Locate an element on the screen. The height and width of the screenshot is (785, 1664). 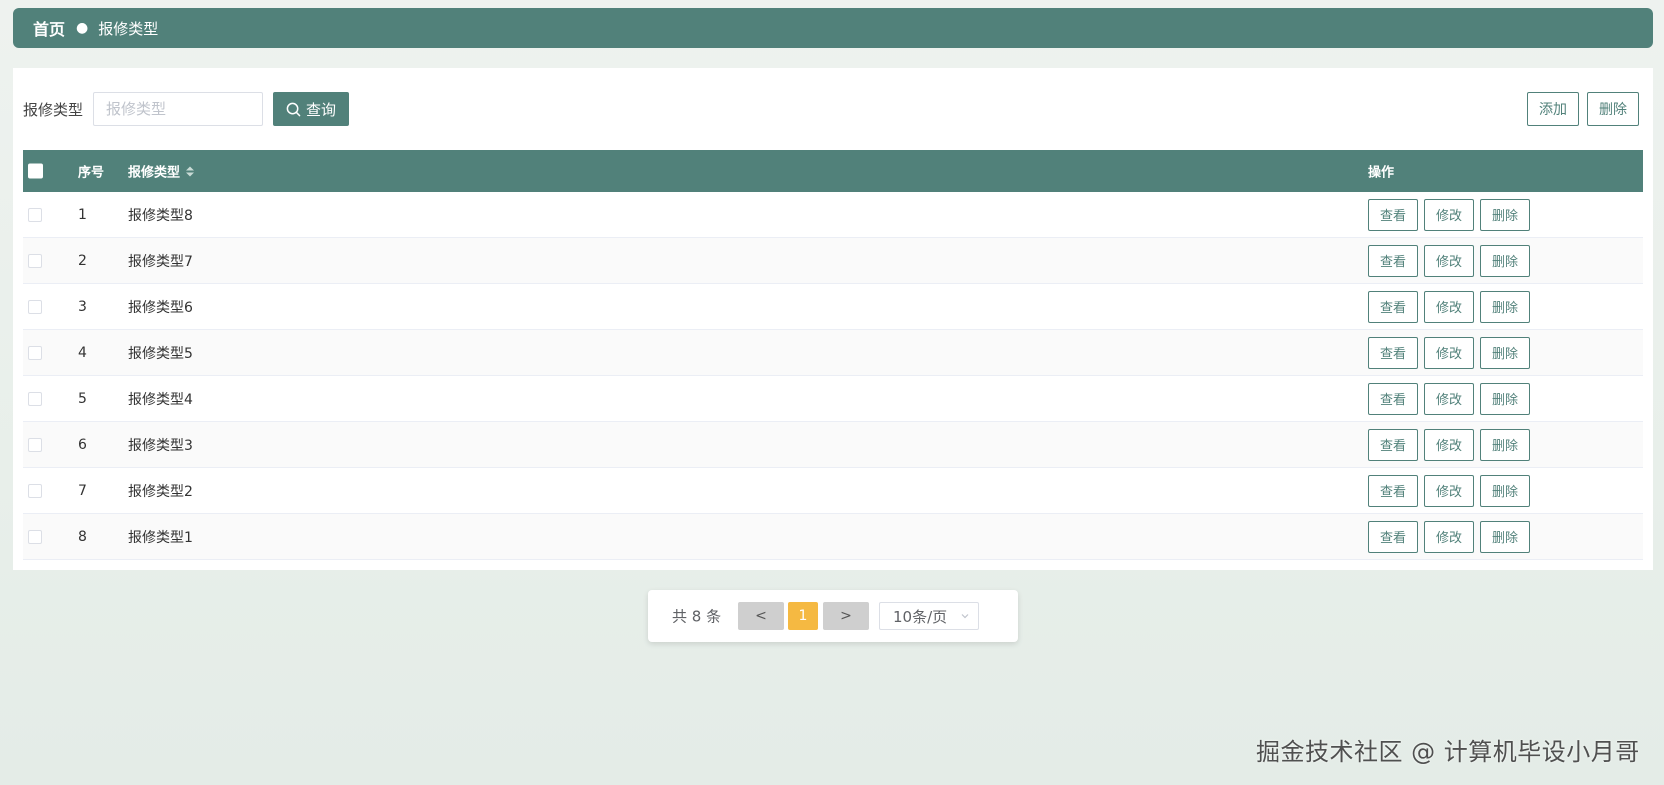
row-index: 2 is located at coordinates (82, 260).